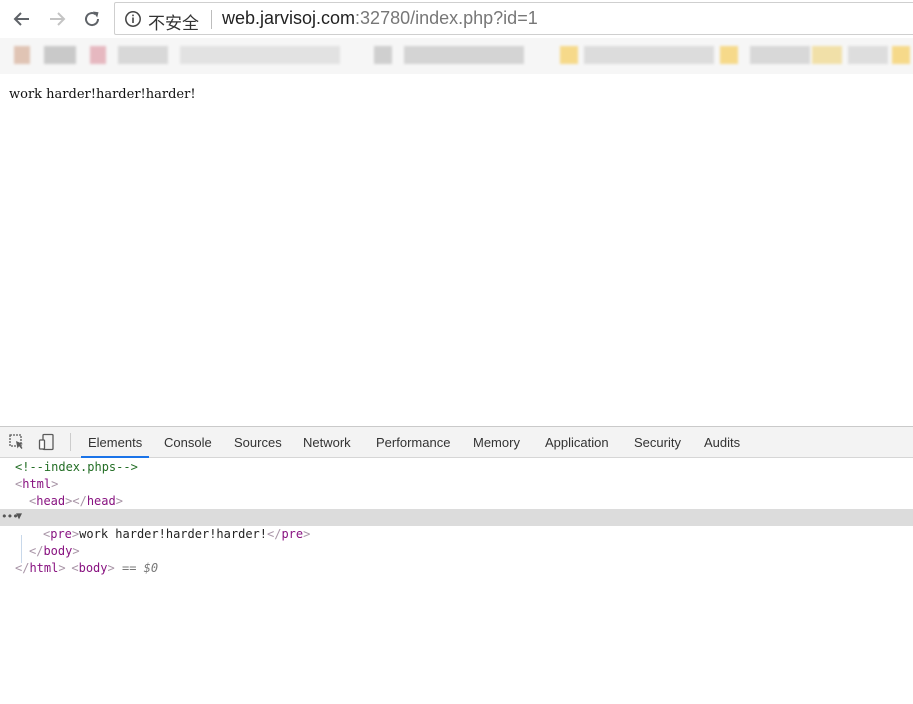 The width and height of the screenshot is (913, 704). What do you see at coordinates (37, 483) in the screenshot?
I see `tag-html: html` at bounding box center [37, 483].